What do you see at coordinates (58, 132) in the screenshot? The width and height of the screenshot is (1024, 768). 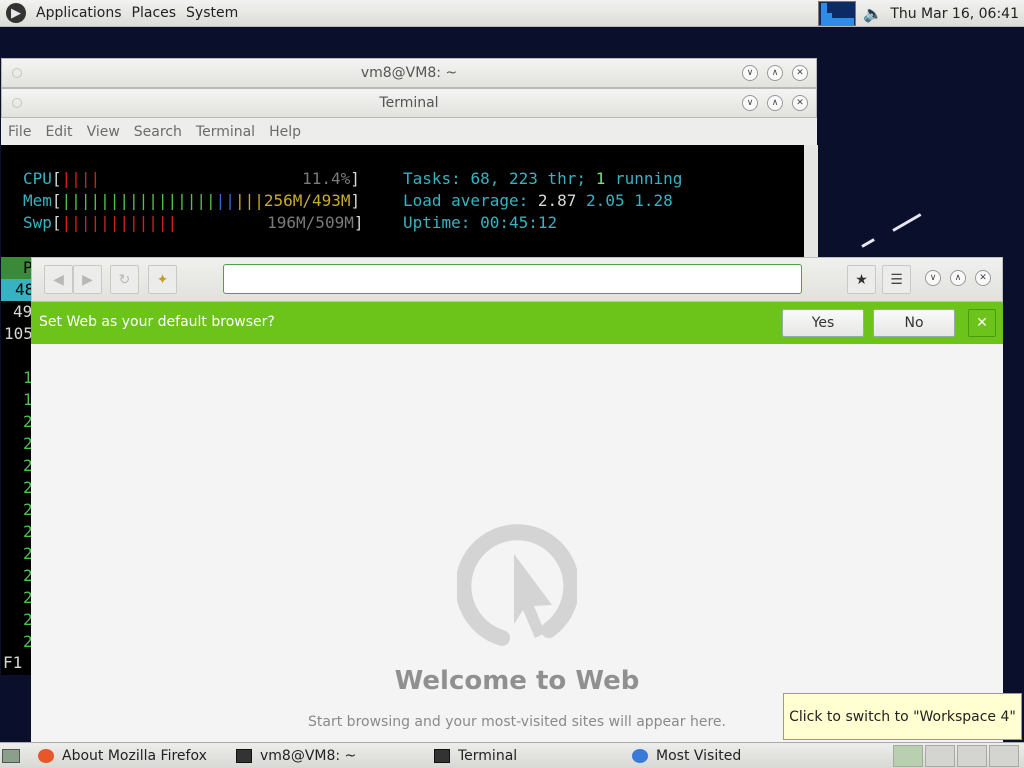 I see `menu-edit: Edit` at bounding box center [58, 132].